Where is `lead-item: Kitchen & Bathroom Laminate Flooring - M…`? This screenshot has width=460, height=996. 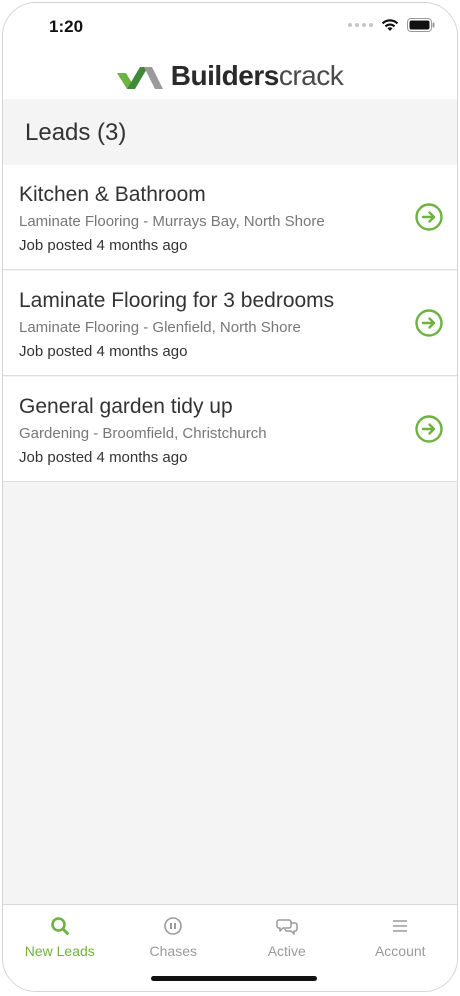 lead-item: Kitchen & Bathroom Laminate Flooring - M… is located at coordinates (230, 217).